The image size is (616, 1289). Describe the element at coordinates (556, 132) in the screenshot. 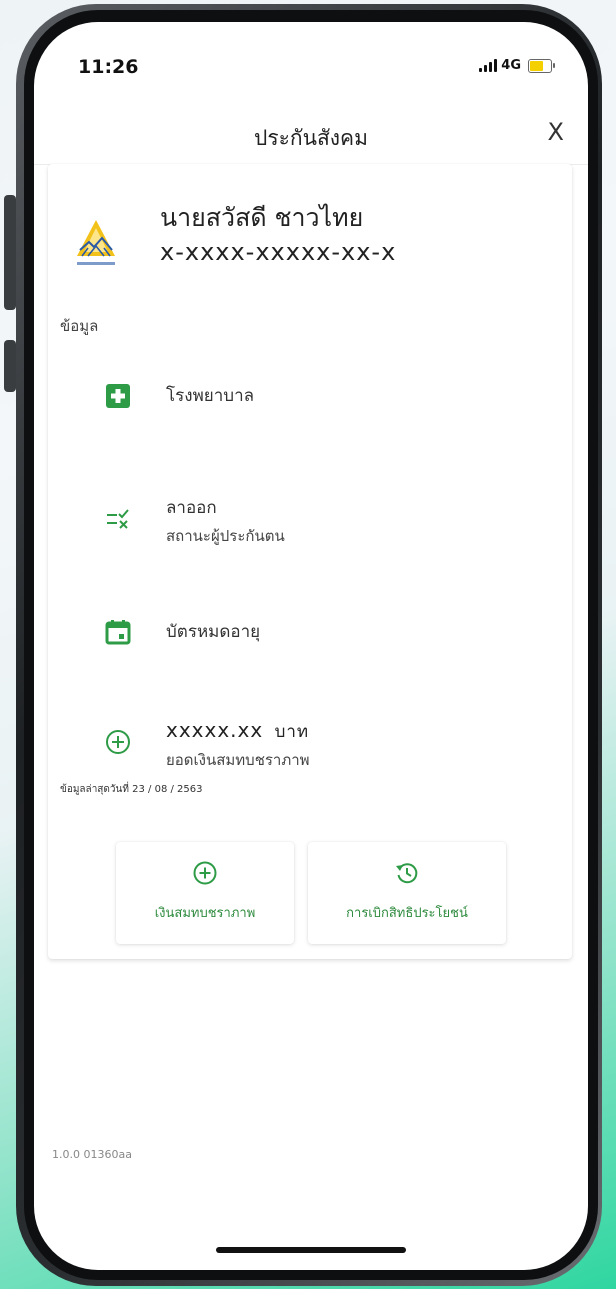

I see `close-button: X` at that location.